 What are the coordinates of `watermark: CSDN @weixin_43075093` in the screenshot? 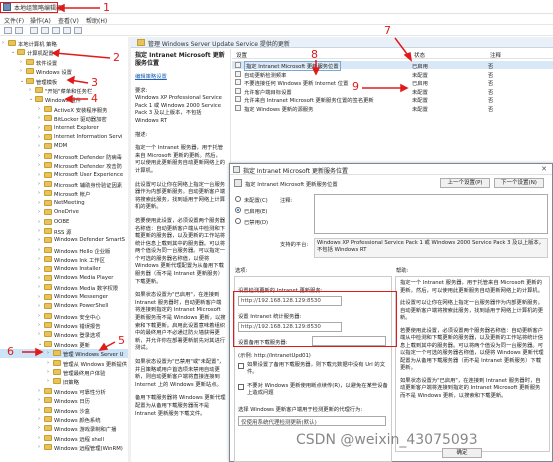 It's located at (387, 440).